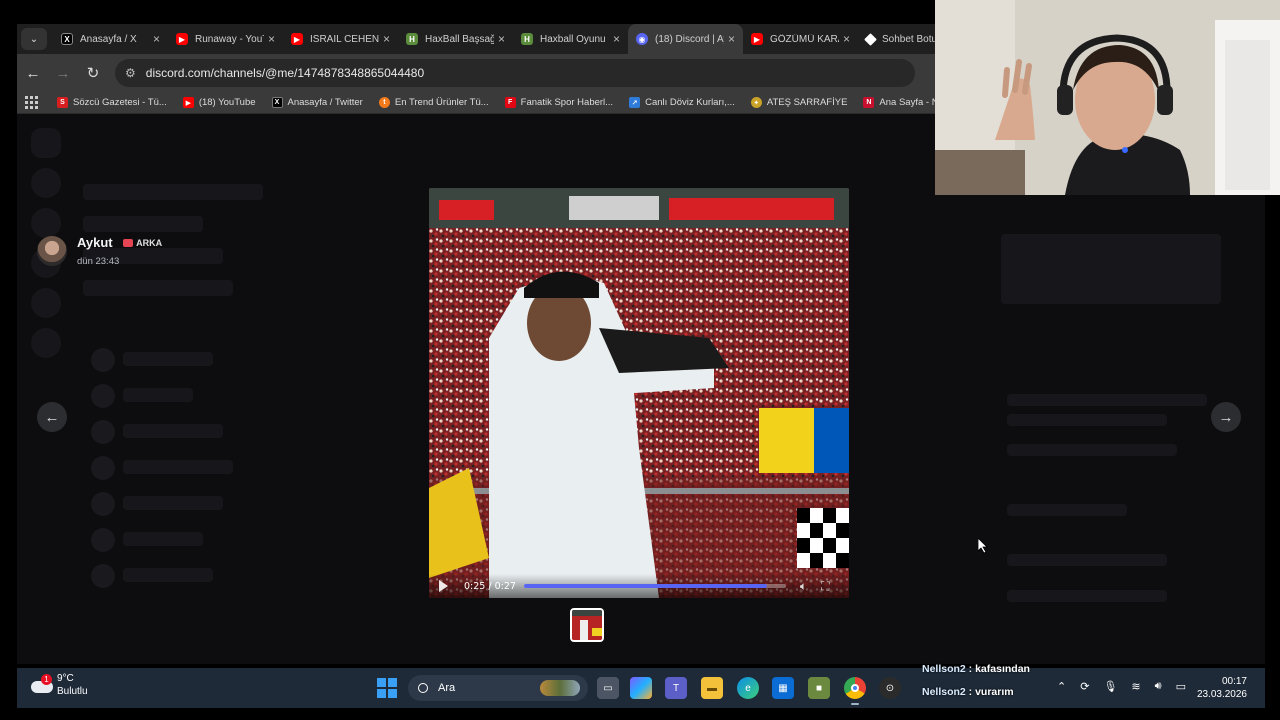 The height and width of the screenshot is (720, 1280). Describe the element at coordinates (1234, 681) in the screenshot. I see `clock-time: 00:17` at that location.